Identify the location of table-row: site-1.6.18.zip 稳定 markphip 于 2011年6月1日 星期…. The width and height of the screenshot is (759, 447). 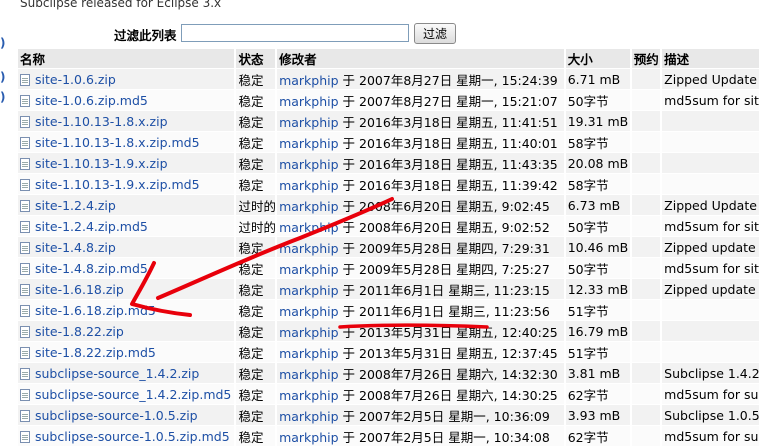
(388, 289).